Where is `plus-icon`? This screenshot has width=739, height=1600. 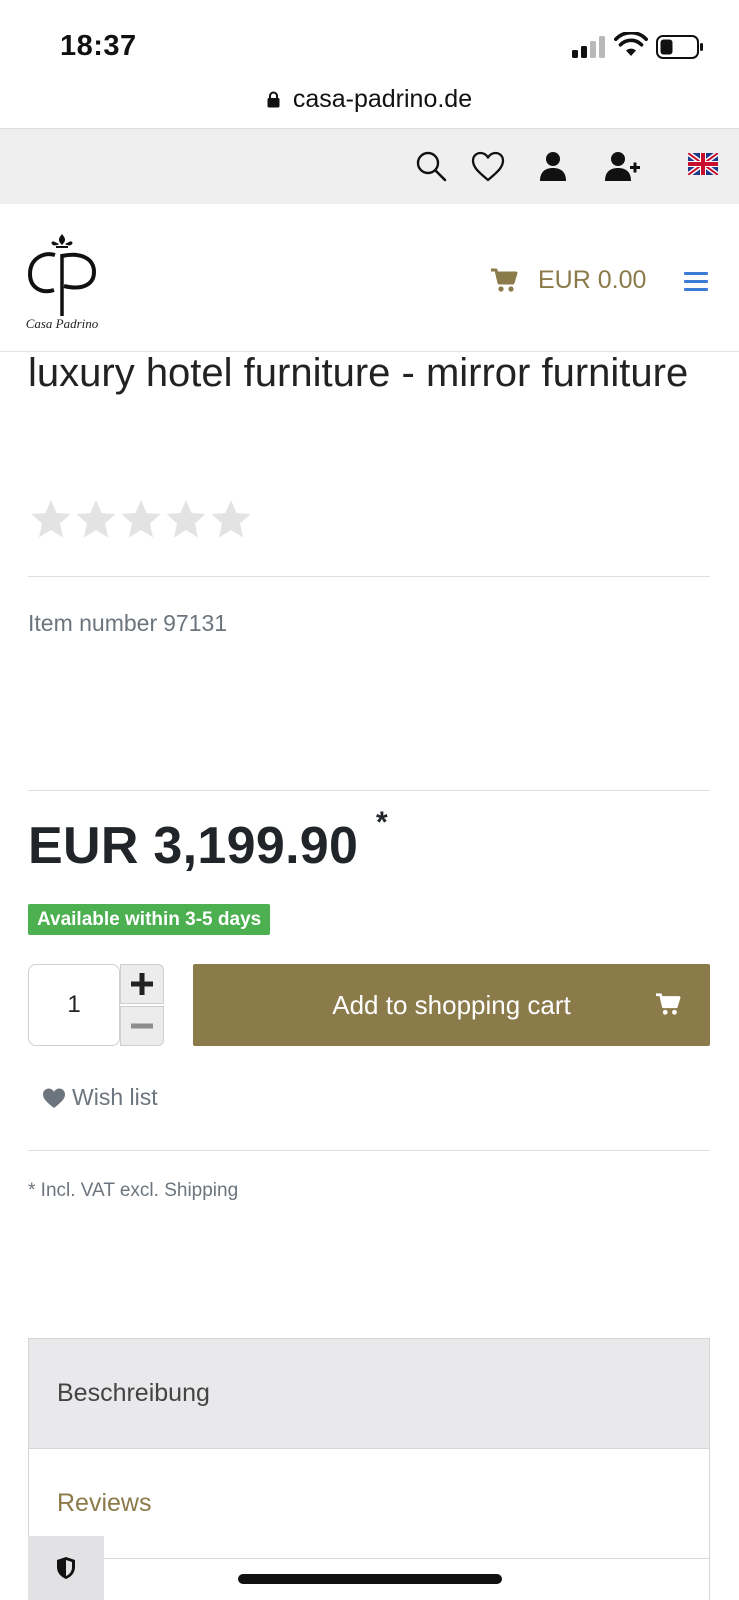
plus-icon is located at coordinates (142, 984).